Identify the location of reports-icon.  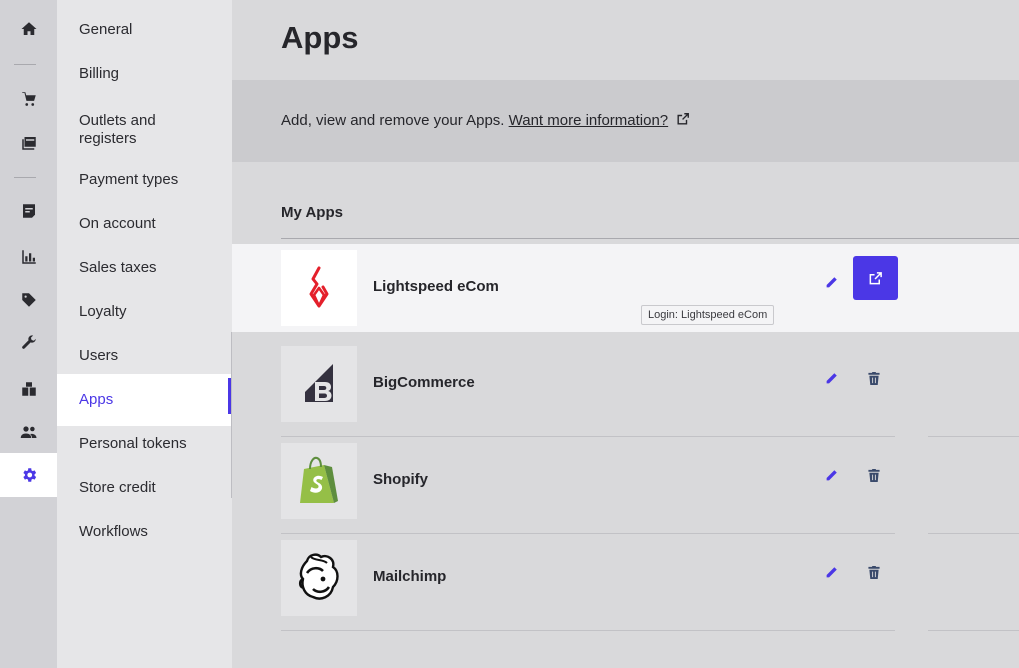
(28, 257).